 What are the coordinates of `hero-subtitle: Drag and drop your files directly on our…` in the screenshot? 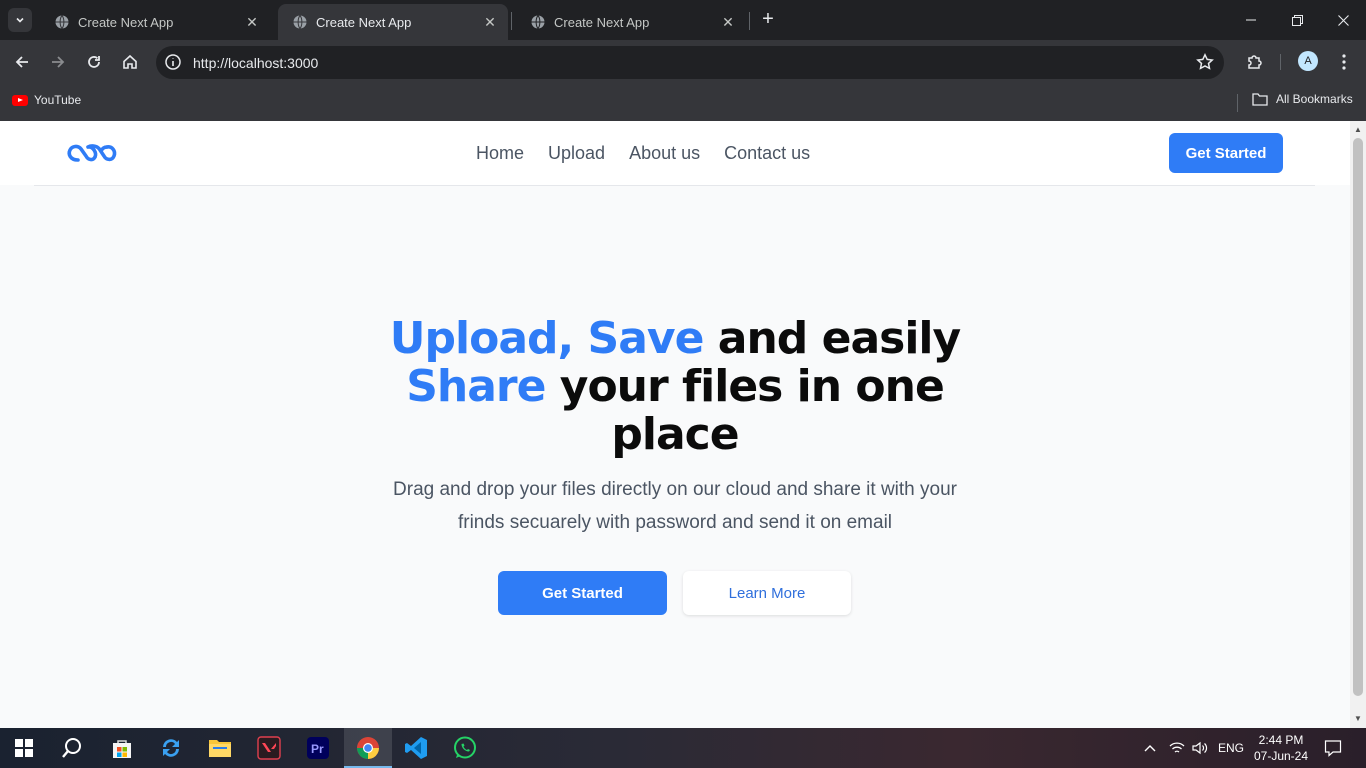 It's located at (675, 506).